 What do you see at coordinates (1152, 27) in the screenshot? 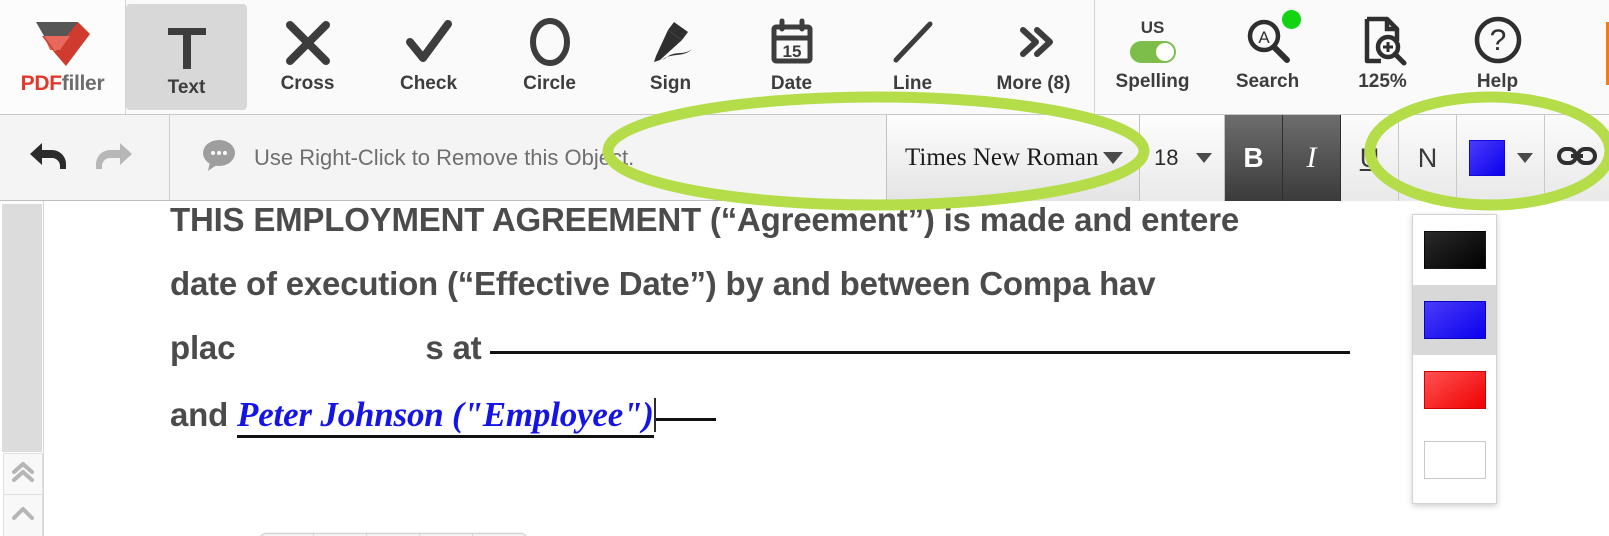
I see `spelling-locale-label: US` at bounding box center [1152, 27].